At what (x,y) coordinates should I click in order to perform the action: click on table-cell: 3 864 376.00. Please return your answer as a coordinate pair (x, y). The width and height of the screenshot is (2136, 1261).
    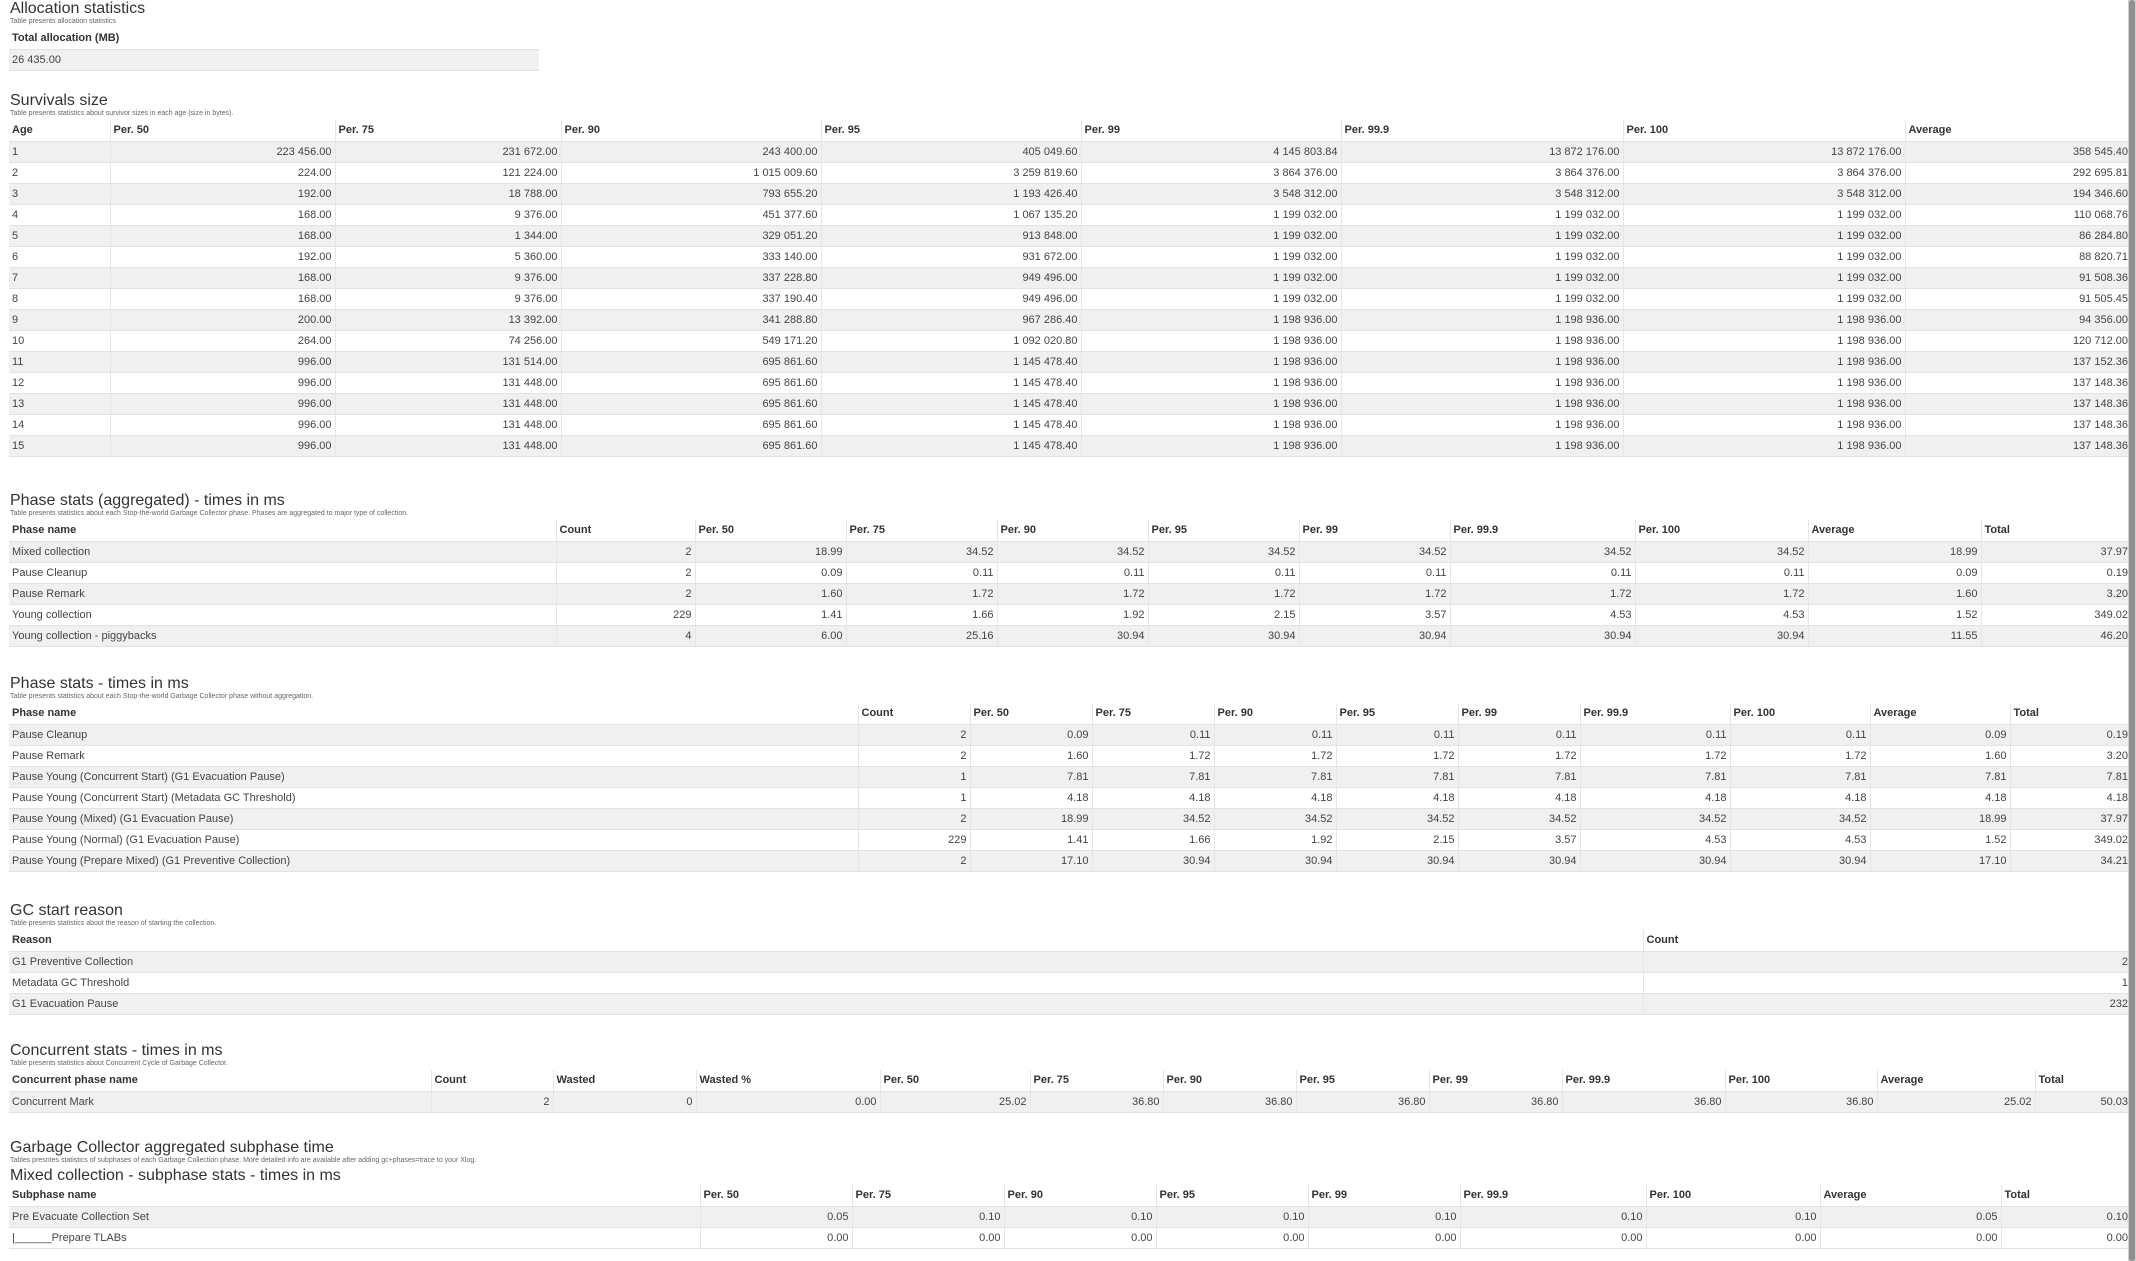
    Looking at the image, I should click on (1210, 173).